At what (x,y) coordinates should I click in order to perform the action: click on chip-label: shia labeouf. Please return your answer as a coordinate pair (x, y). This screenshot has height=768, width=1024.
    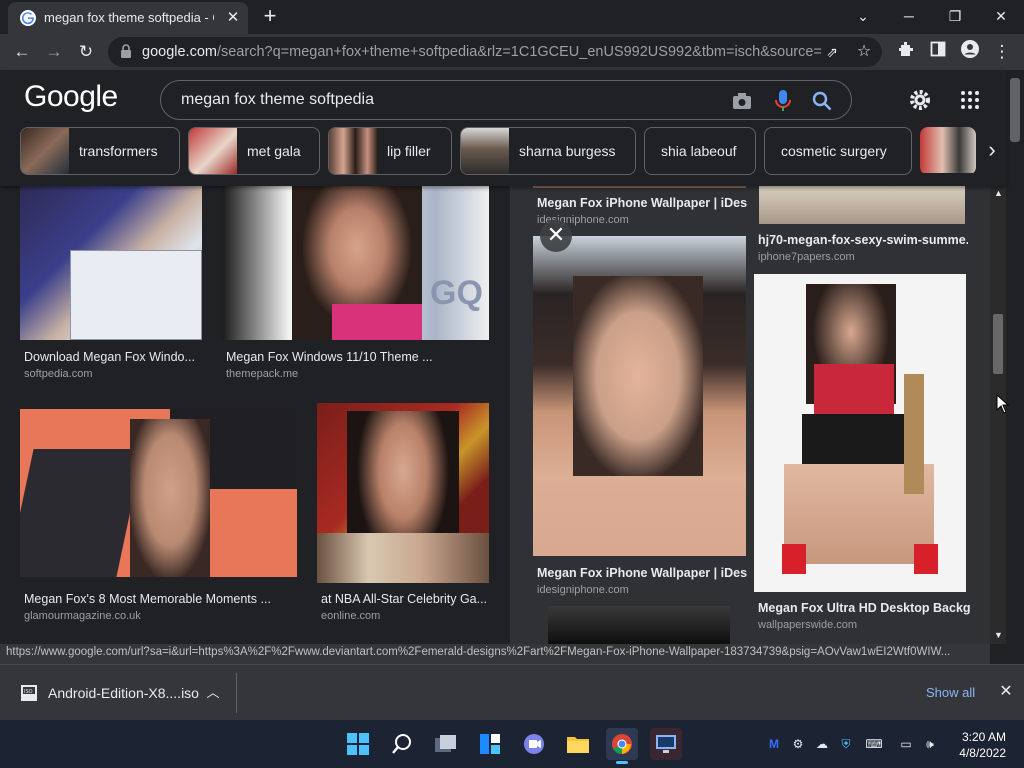
    Looking at the image, I should click on (699, 151).